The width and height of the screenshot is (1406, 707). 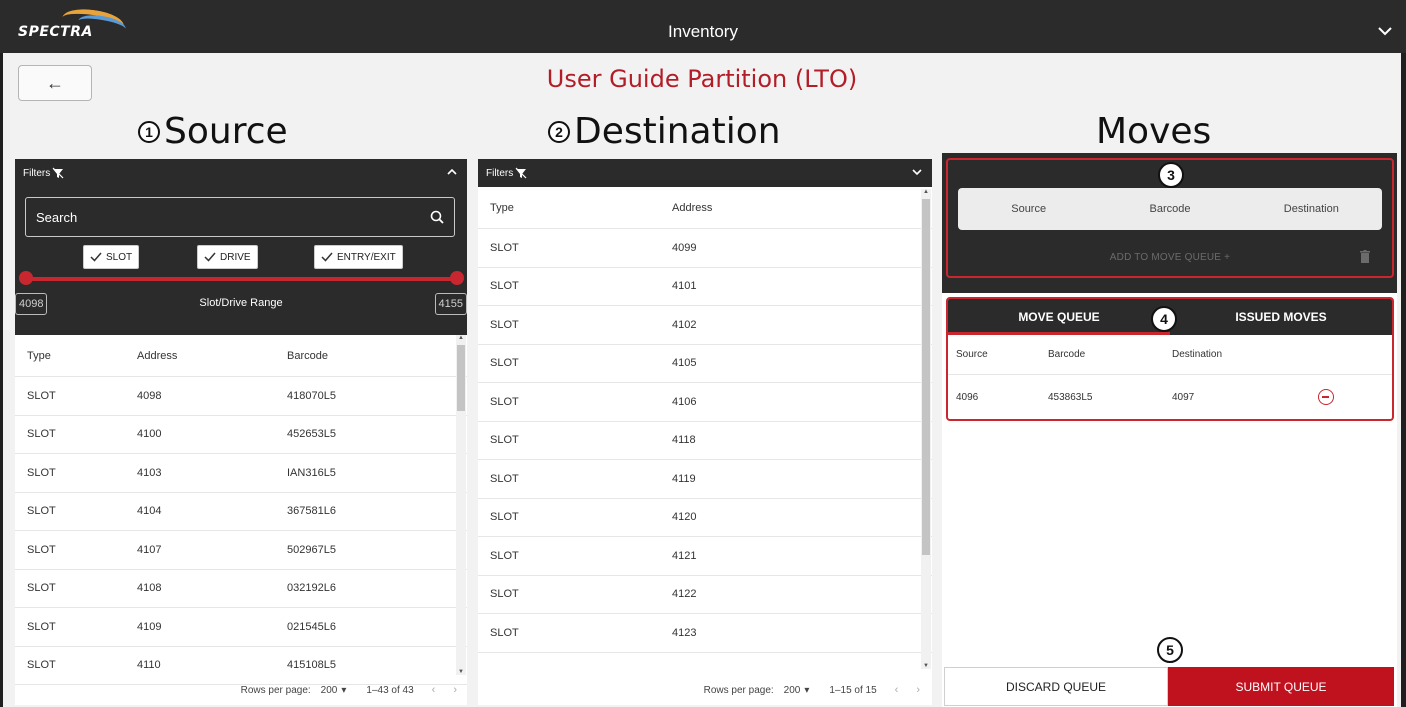 What do you see at coordinates (149, 549) in the screenshot?
I see `cell-address: 4107` at bounding box center [149, 549].